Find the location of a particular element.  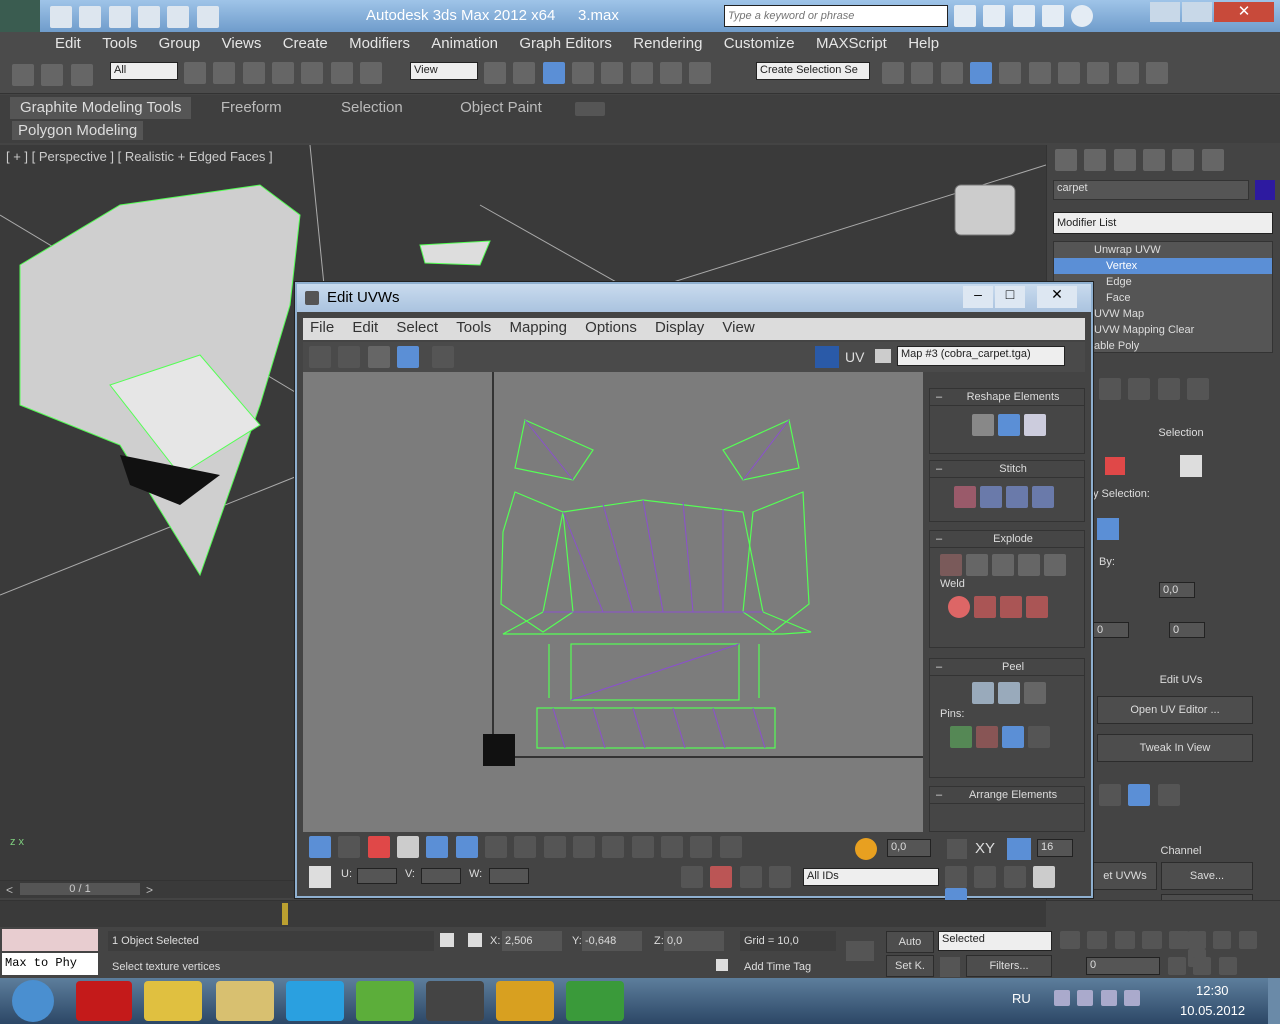

satellite-icon is located at coordinates (1023, 16).